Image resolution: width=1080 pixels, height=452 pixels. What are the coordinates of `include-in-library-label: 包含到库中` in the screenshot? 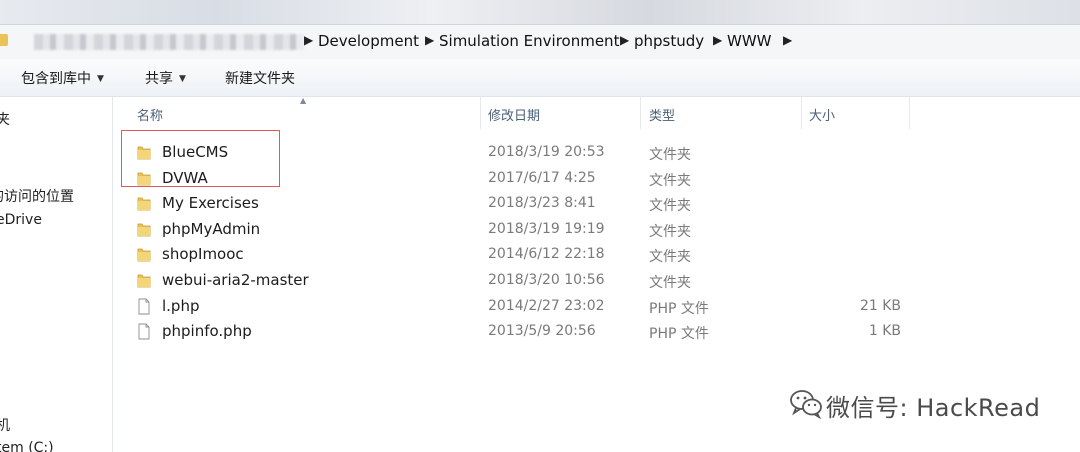 It's located at (56, 79).